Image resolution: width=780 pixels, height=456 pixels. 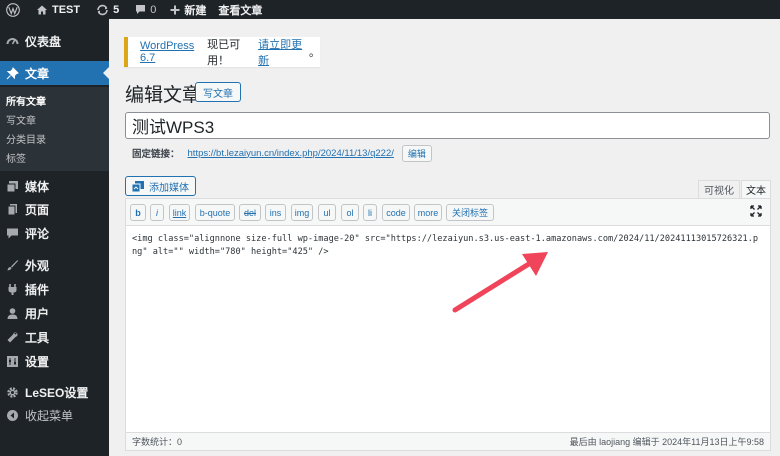 What do you see at coordinates (137, 186) in the screenshot?
I see `media-upload-icon` at bounding box center [137, 186].